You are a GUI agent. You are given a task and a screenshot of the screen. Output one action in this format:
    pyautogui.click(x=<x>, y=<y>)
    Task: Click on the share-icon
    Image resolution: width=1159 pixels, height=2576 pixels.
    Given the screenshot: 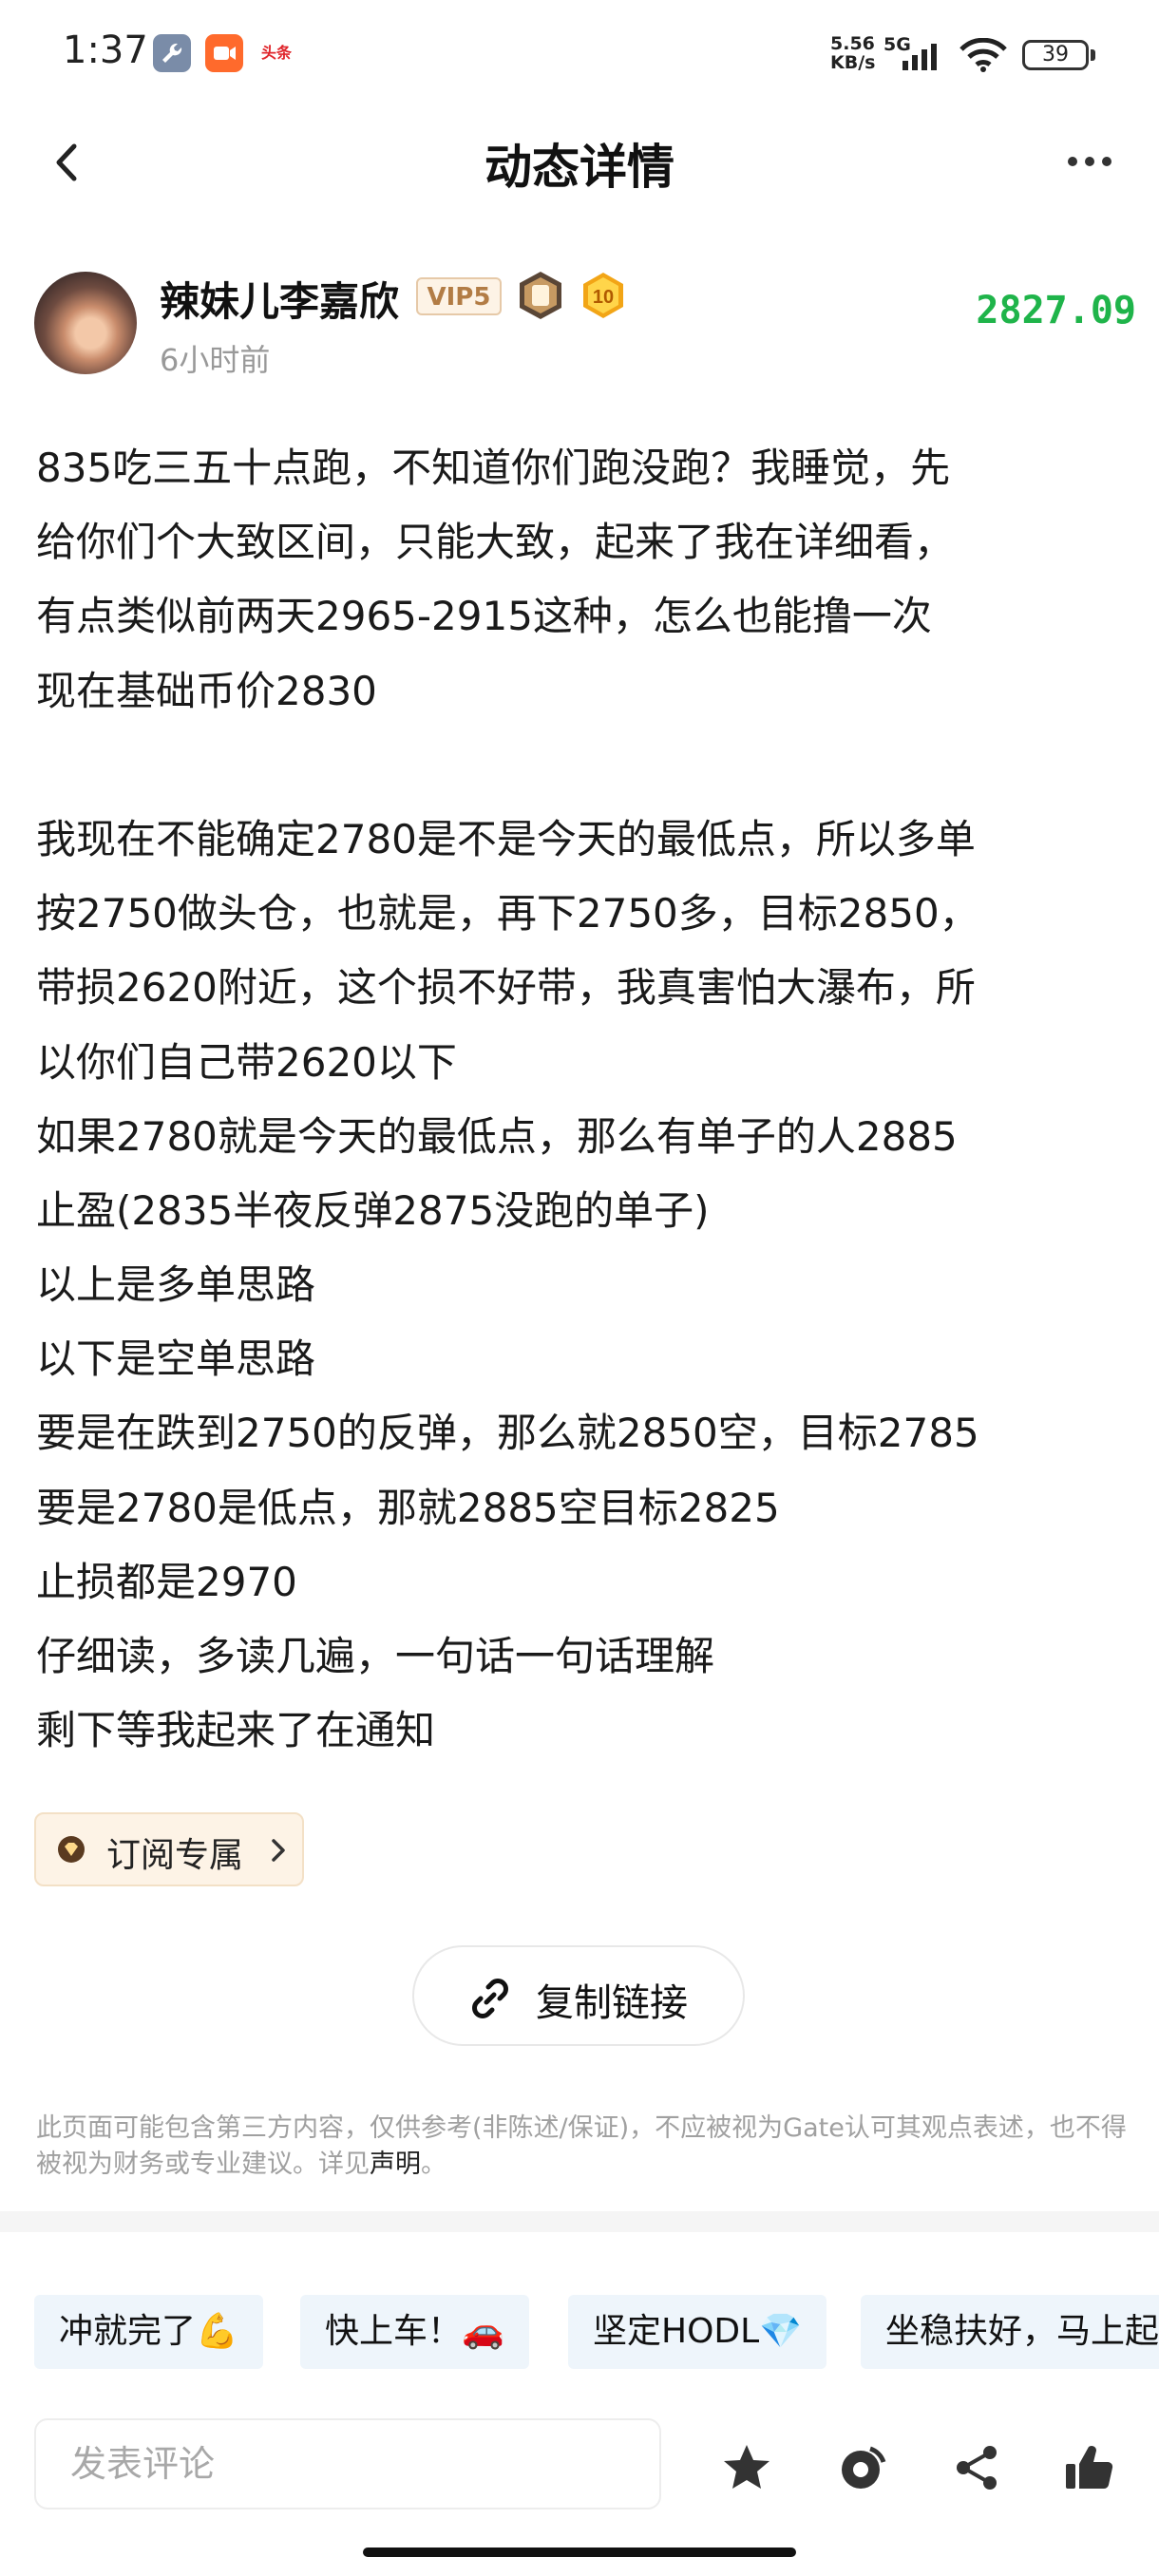 What is the action you would take?
    pyautogui.click(x=976, y=2467)
    